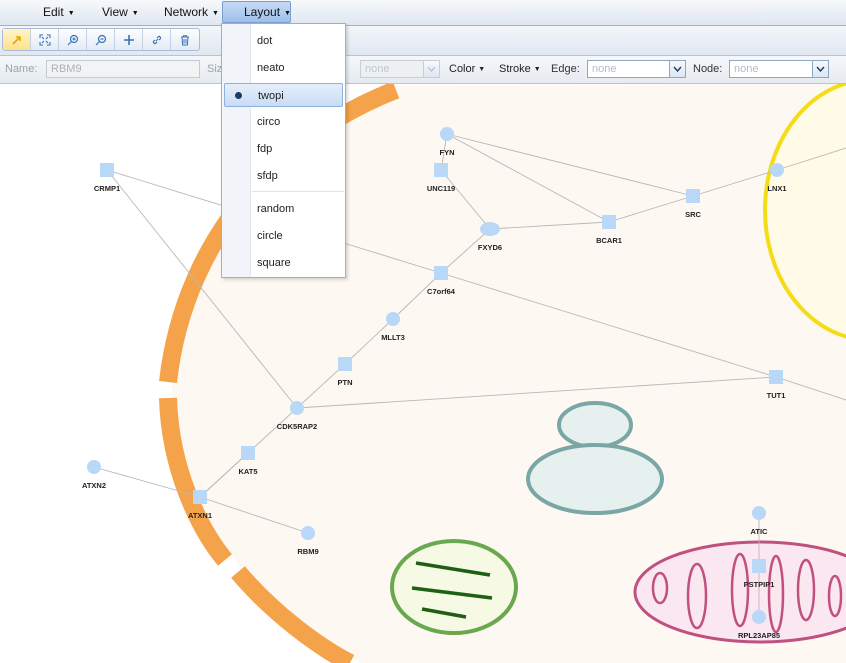 The height and width of the screenshot is (663, 846). Describe the element at coordinates (283, 263) in the screenshot. I see `layout-option-square: square` at that location.